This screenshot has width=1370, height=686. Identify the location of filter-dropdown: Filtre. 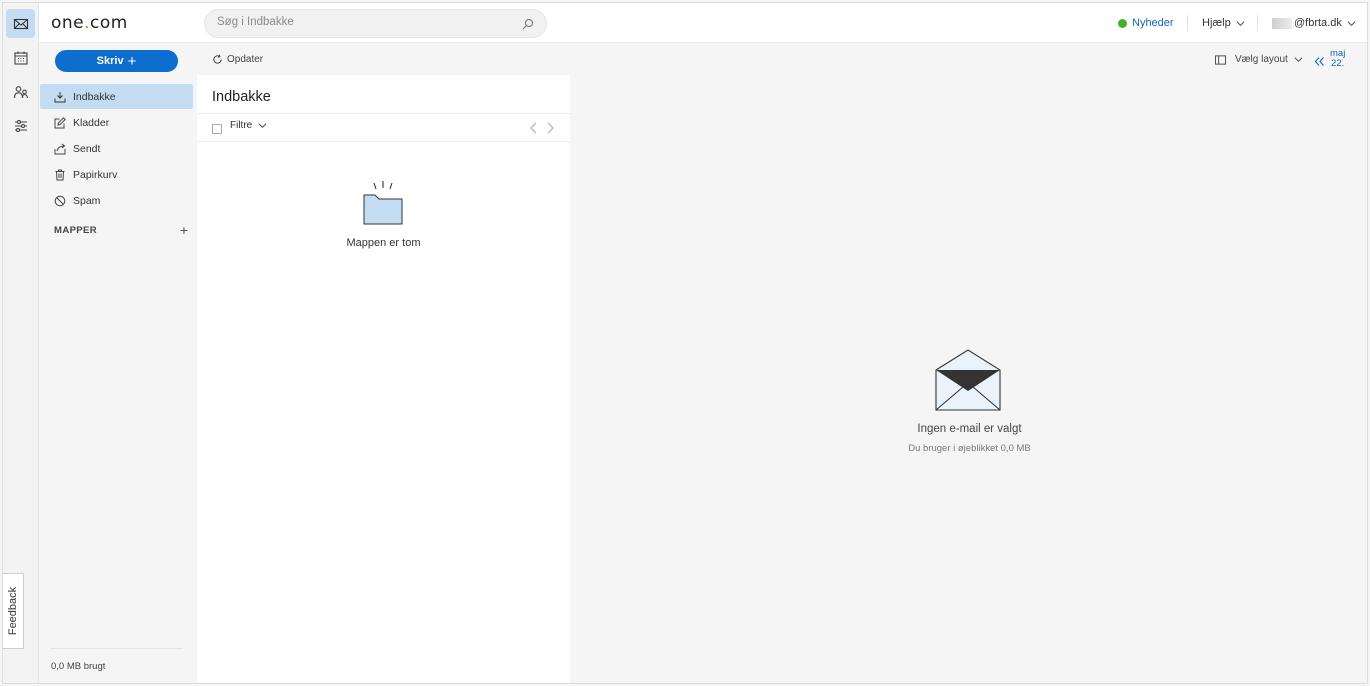
(248, 125).